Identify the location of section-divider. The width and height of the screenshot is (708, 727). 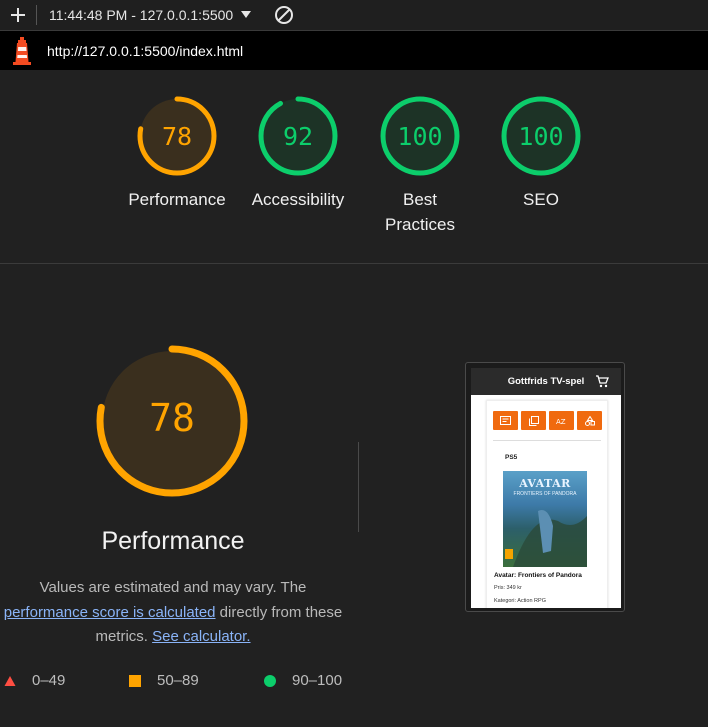
(358, 487).